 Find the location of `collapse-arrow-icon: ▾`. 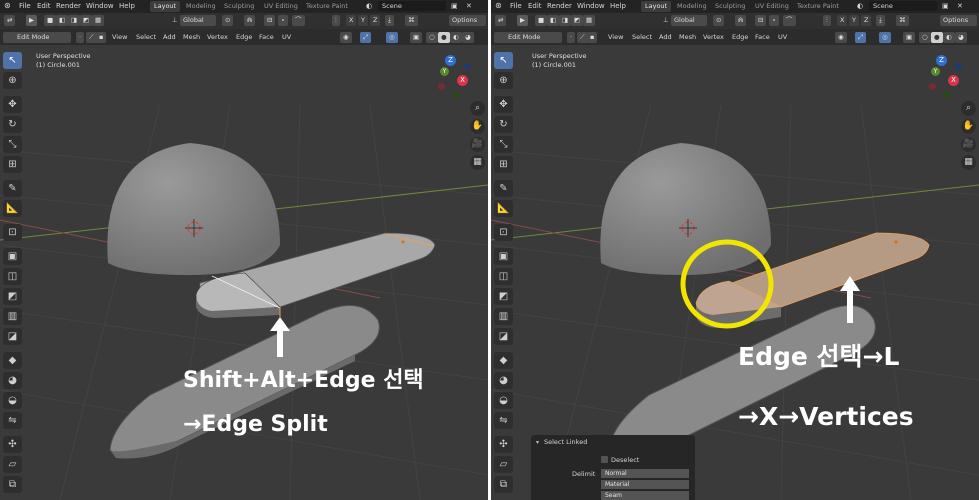

collapse-arrow-icon: ▾ is located at coordinates (537, 442).